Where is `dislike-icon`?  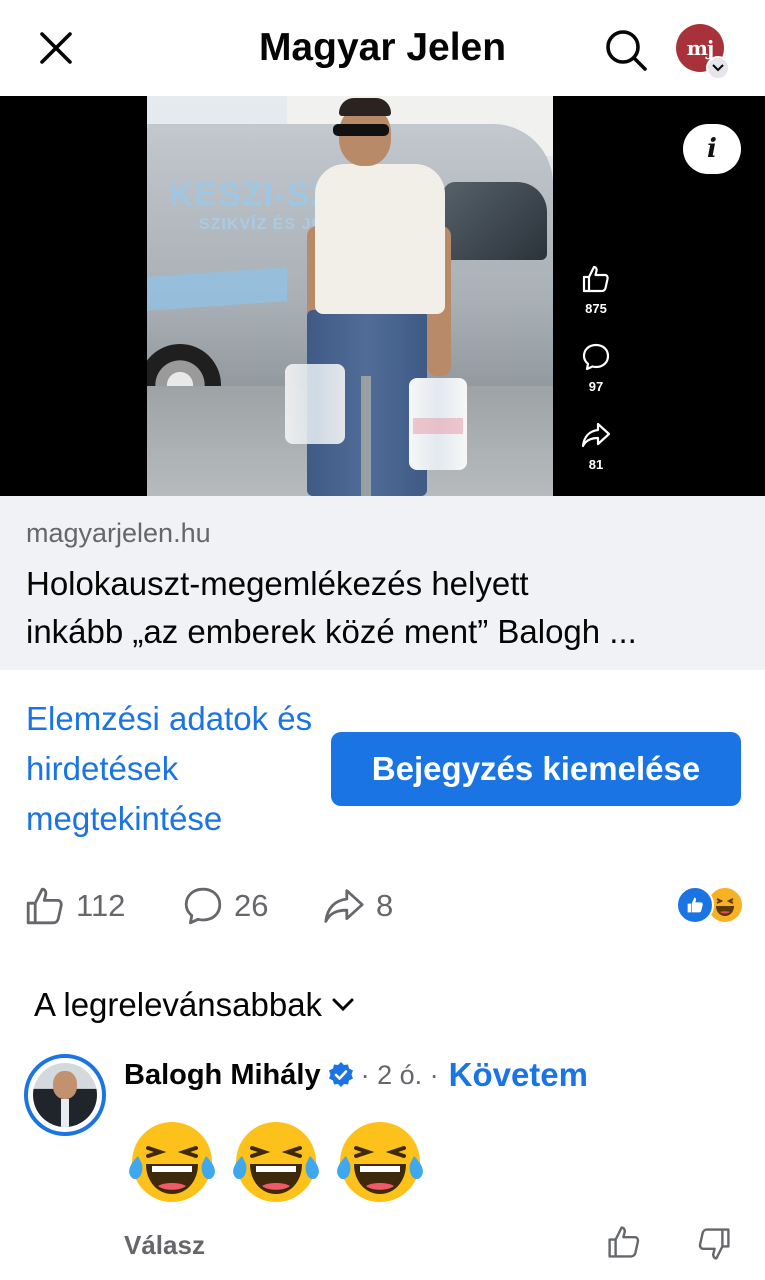
dislike-icon is located at coordinates (714, 1244).